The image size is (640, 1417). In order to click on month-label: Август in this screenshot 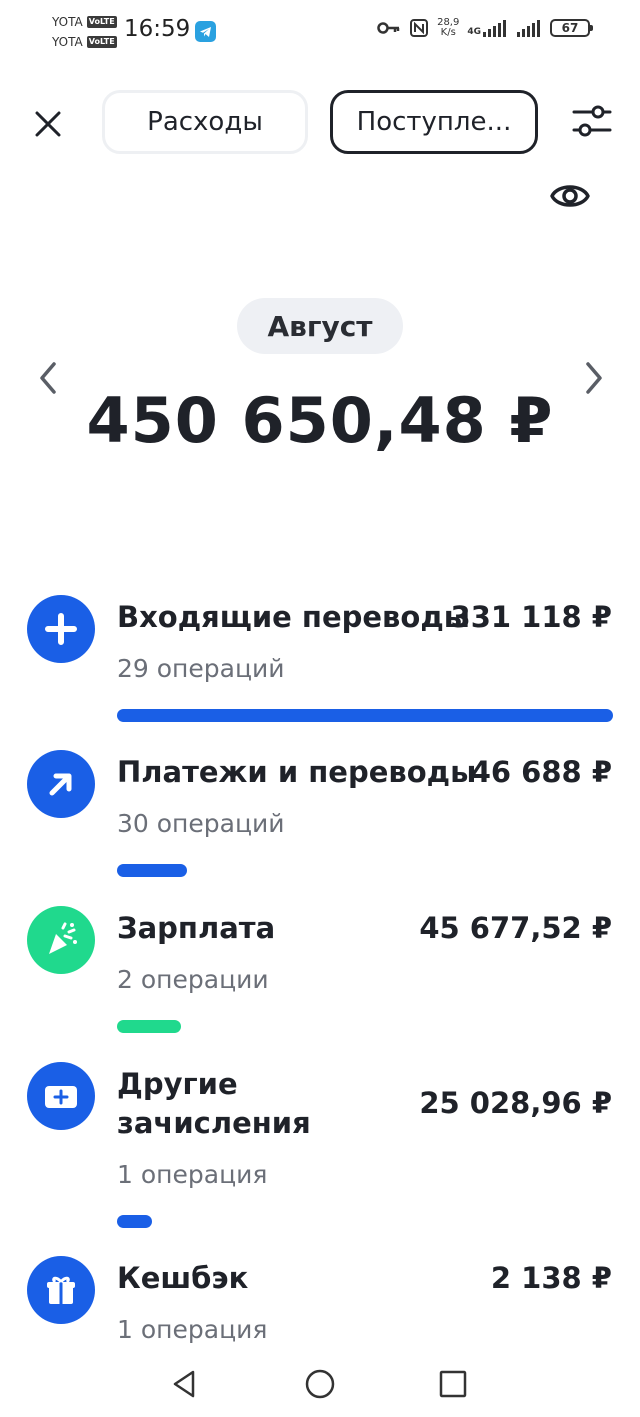, I will do `click(320, 326)`.